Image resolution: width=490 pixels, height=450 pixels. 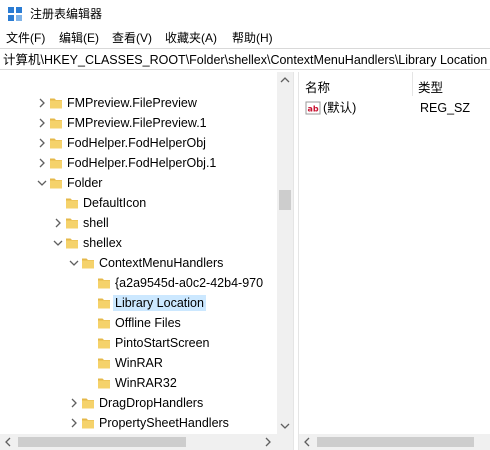 I want to click on column-separator, so click(x=412, y=84).